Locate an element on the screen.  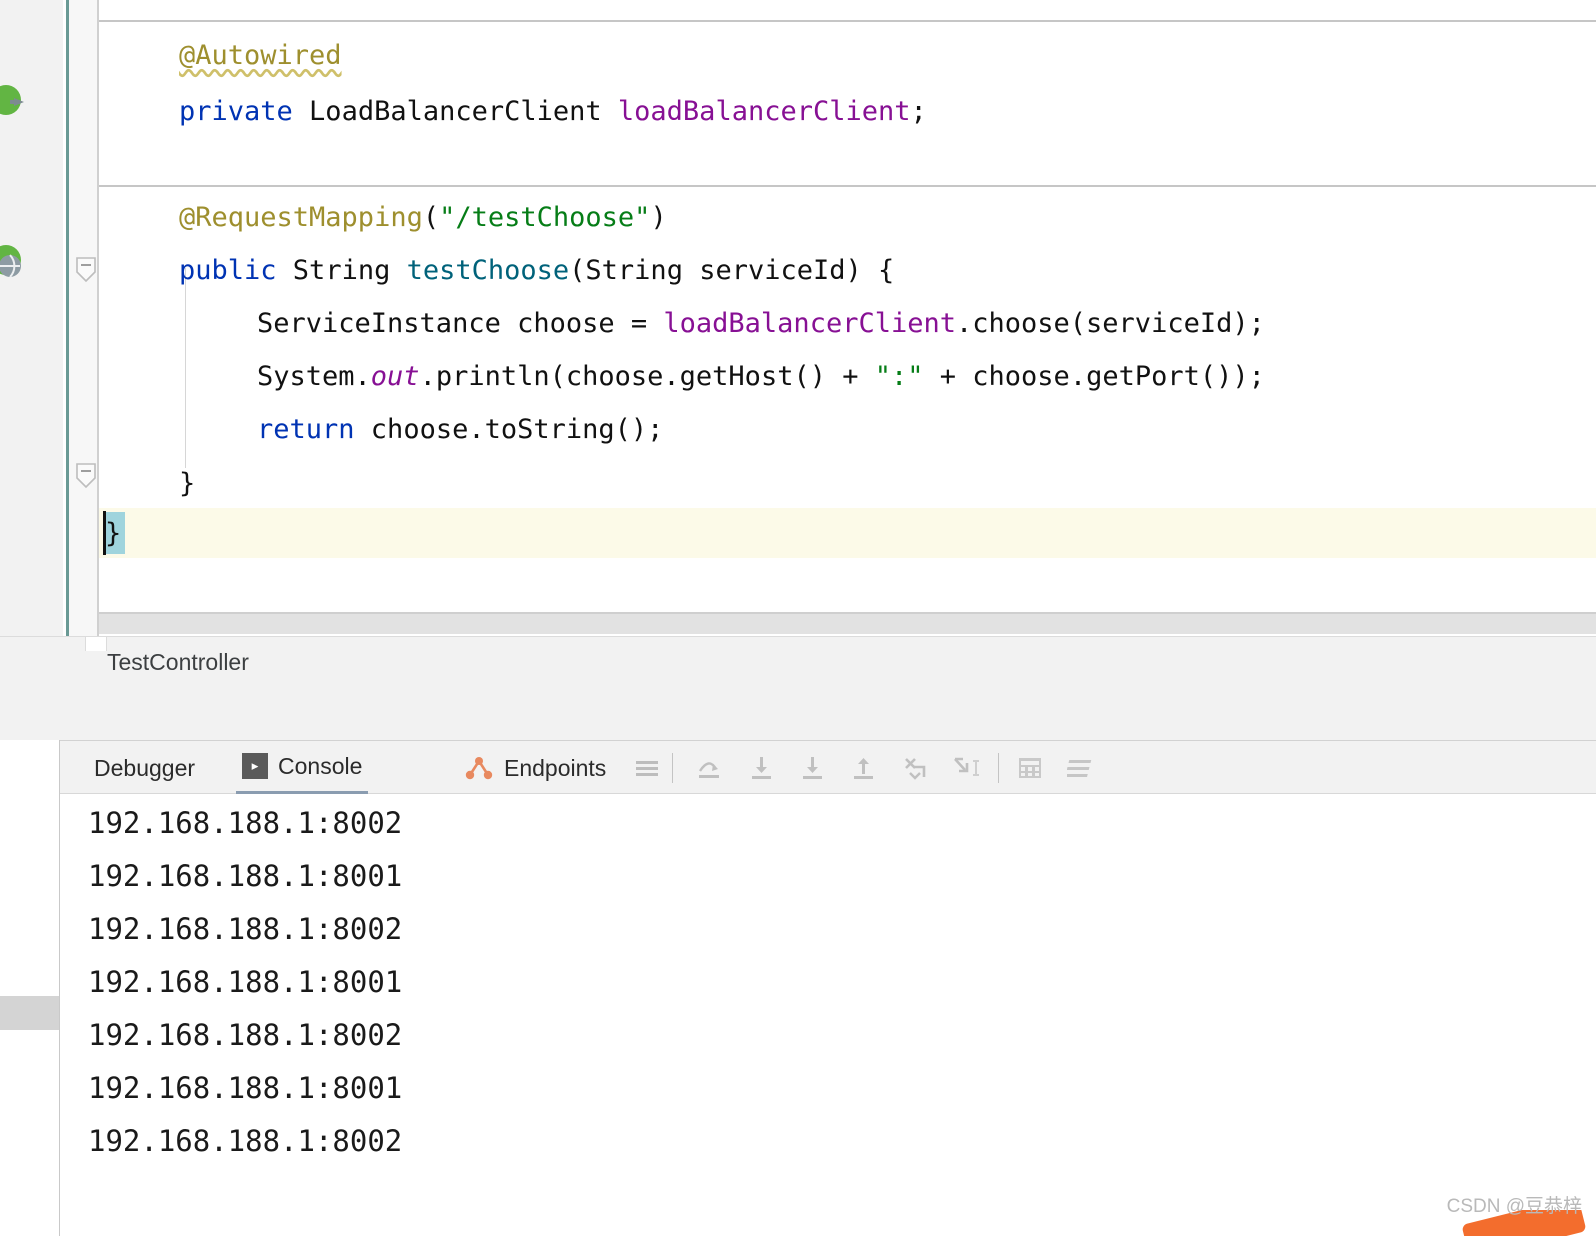
code-token: System. is located at coordinates (314, 376).